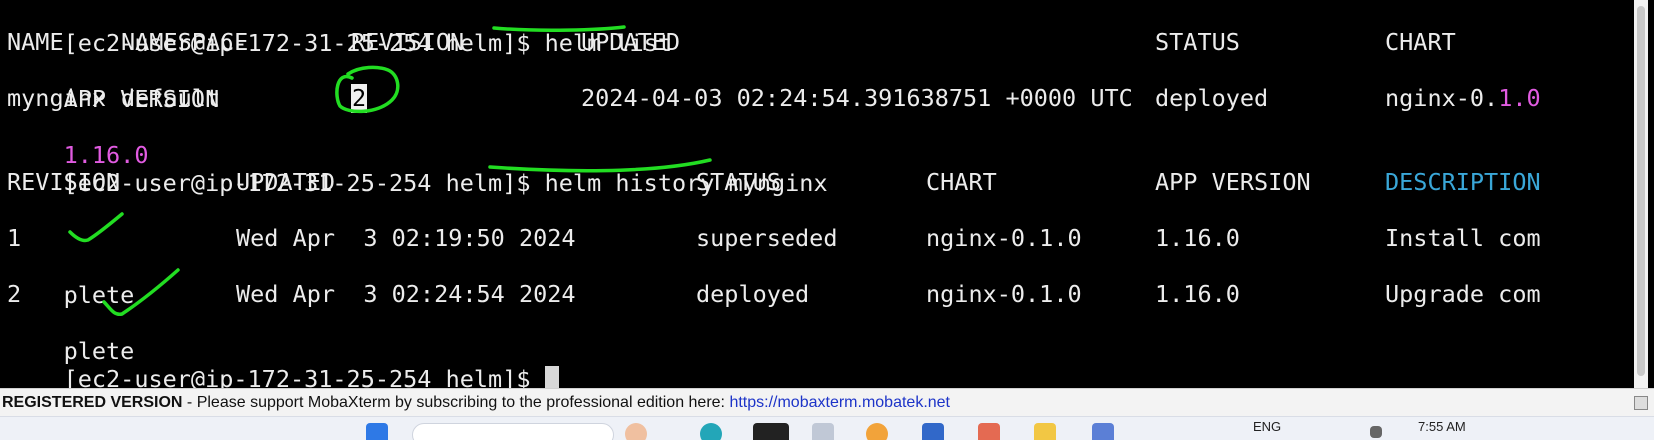  Describe the element at coordinates (92, 402) in the screenshot. I see `registered-version-label: REGISTERED VERSION` at that location.